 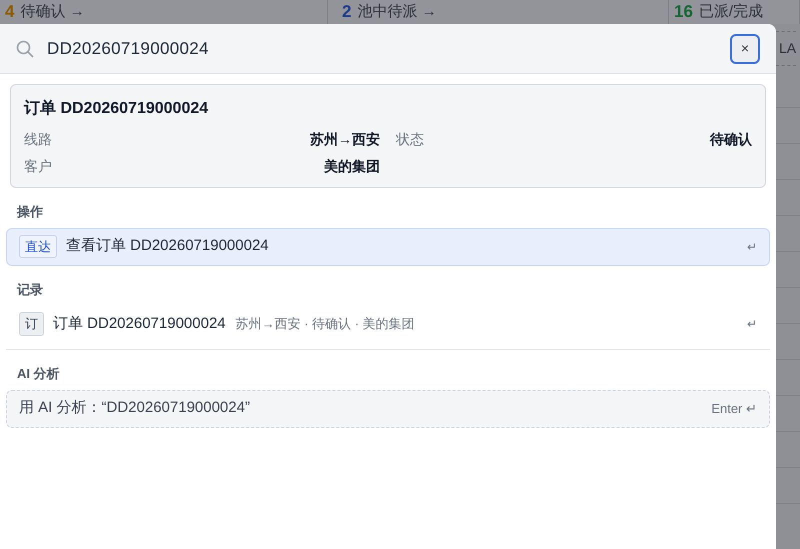 I want to click on close-button: ×, so click(x=745, y=49).